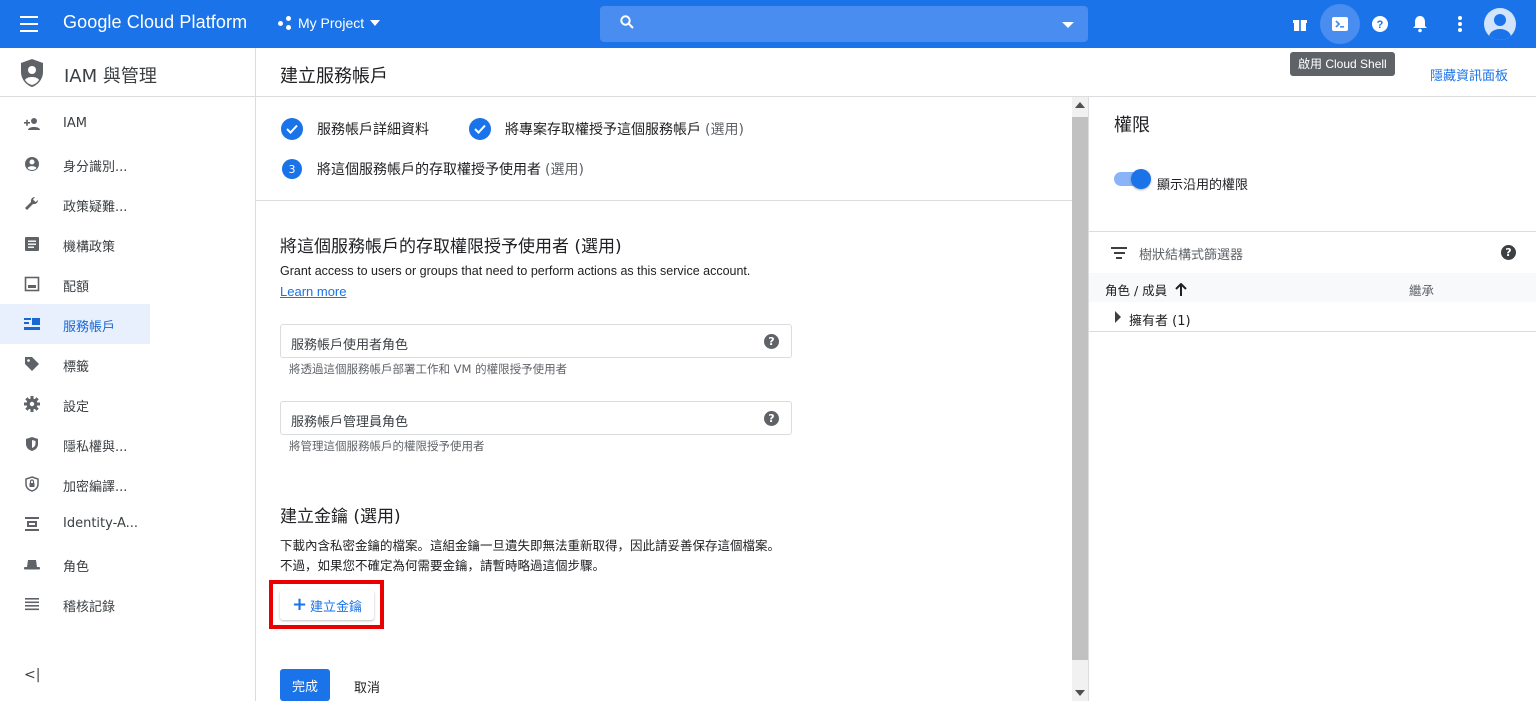 The height and width of the screenshot is (701, 1536). I want to click on permissions-table-header: 角色 / 成員 繼承, so click(1312, 287).